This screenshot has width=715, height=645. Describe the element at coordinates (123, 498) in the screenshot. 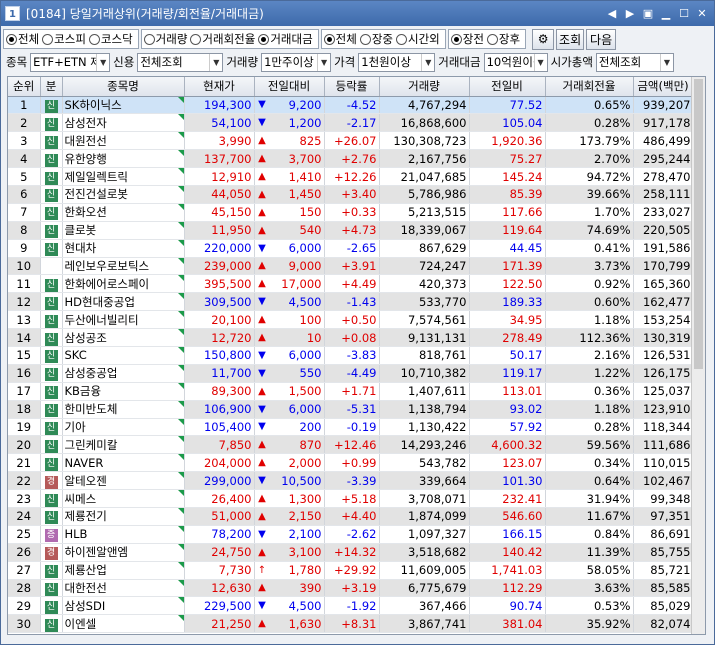

I see `name-cell: 씨메스` at that location.